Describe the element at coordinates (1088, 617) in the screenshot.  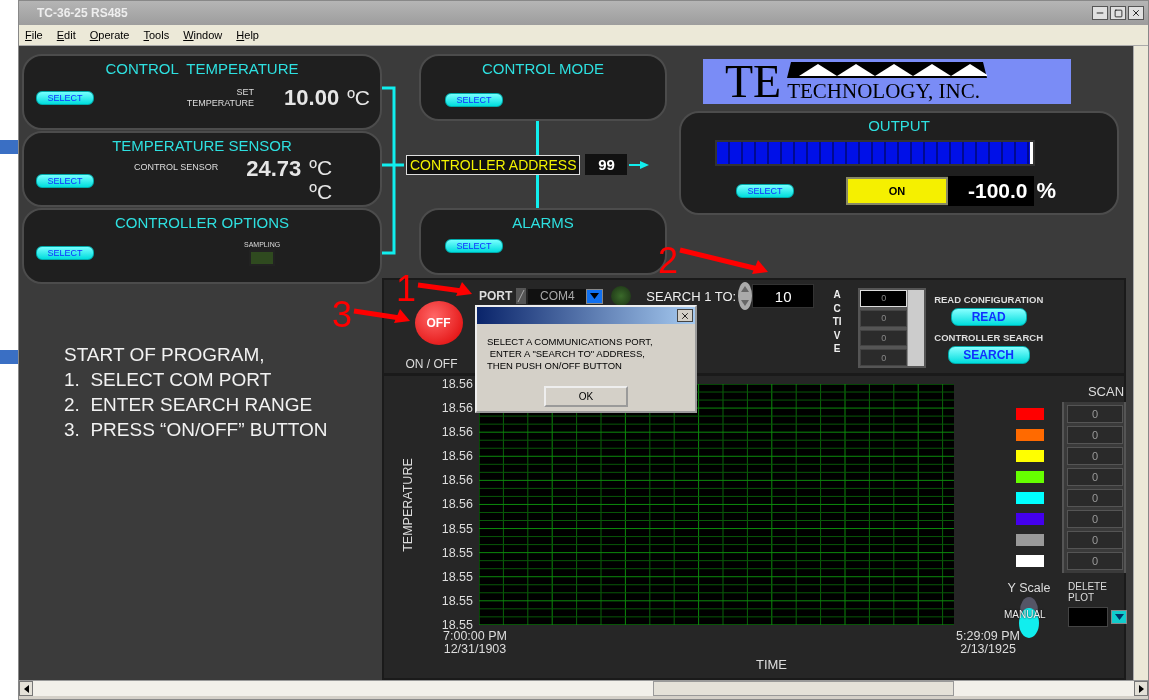
I see `delete-plot-field` at that location.